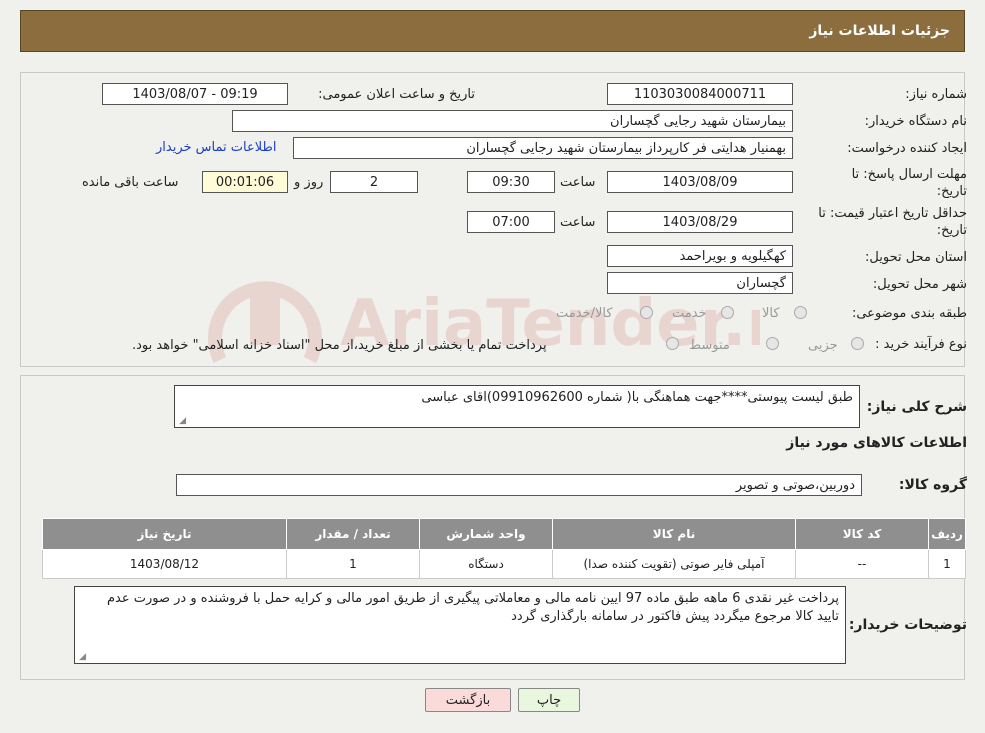  What do you see at coordinates (512, 121) in the screenshot?
I see `buyer-name-field: بیمارستان شهید رجایی گچساران` at bounding box center [512, 121].